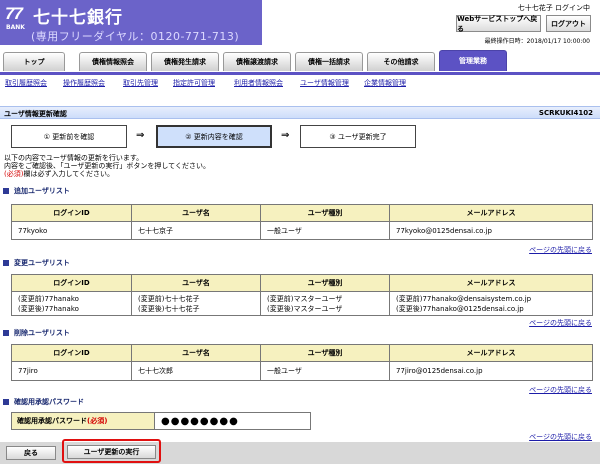 This screenshot has height=467, width=600. I want to click on tab-claim-inquiry: 債権情報照会, so click(113, 61).